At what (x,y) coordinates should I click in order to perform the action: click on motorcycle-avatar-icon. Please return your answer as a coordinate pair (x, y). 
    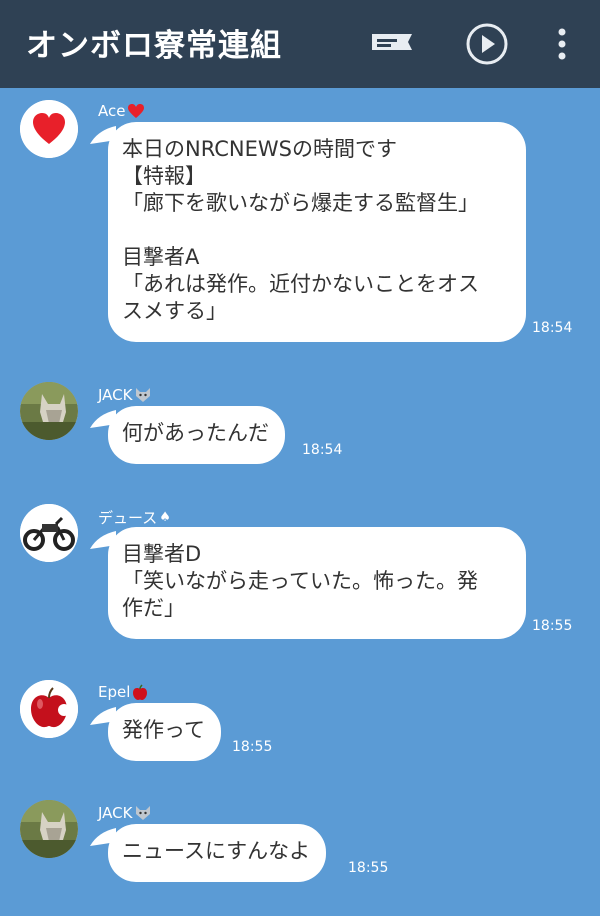
    Looking at the image, I should click on (49, 533).